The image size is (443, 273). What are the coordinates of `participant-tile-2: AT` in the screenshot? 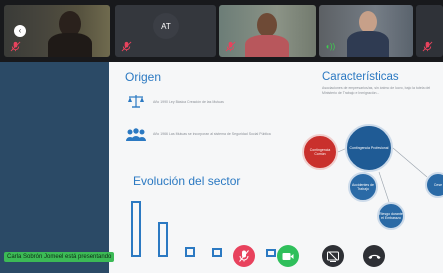 It's located at (165, 31).